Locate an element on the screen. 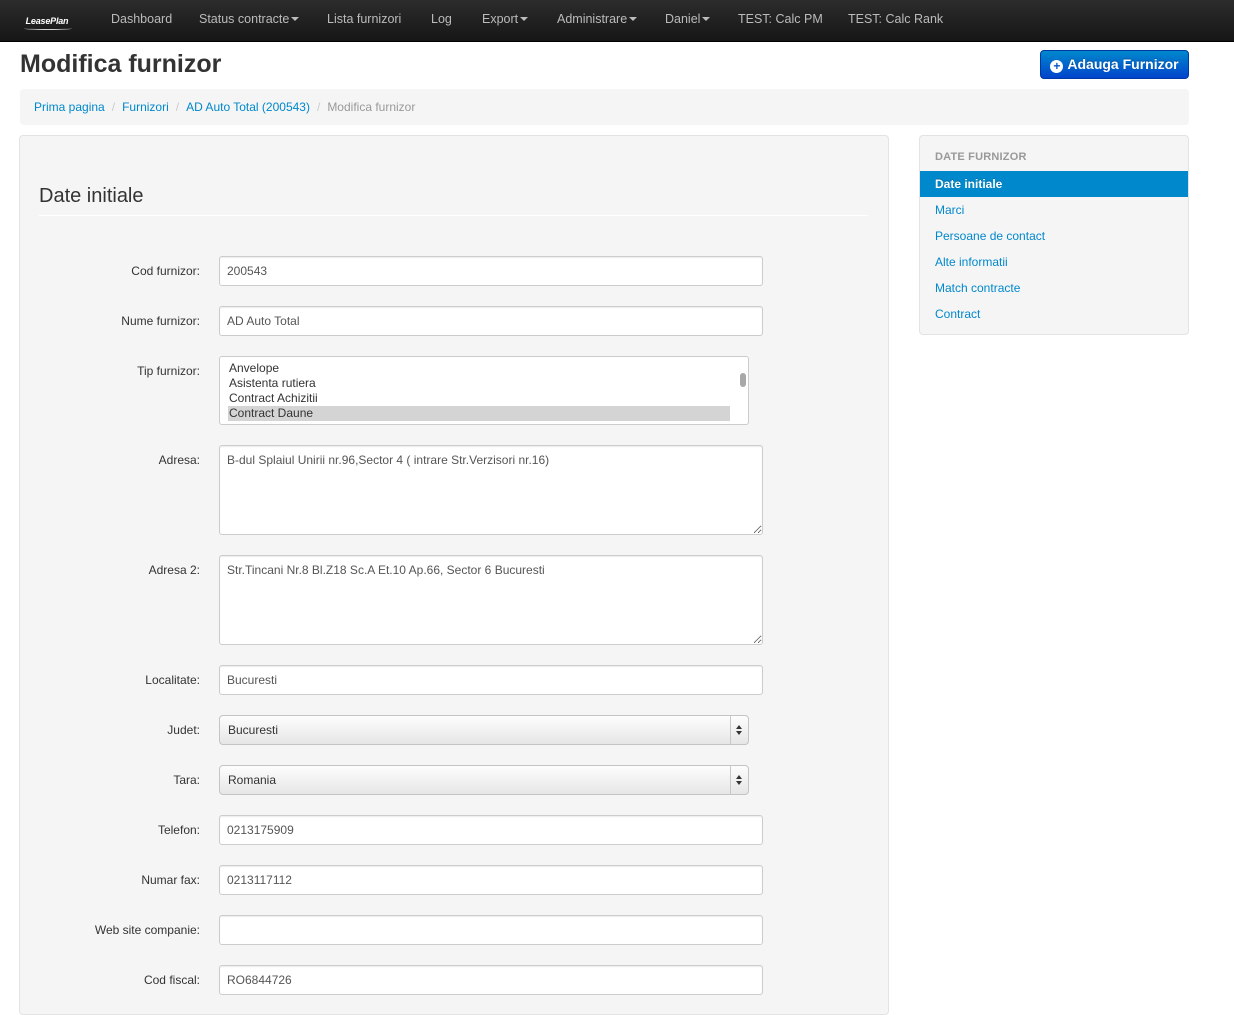 This screenshot has width=1234, height=1015. nav-lista-furnizori-label: Lista furnizori is located at coordinates (364, 19).